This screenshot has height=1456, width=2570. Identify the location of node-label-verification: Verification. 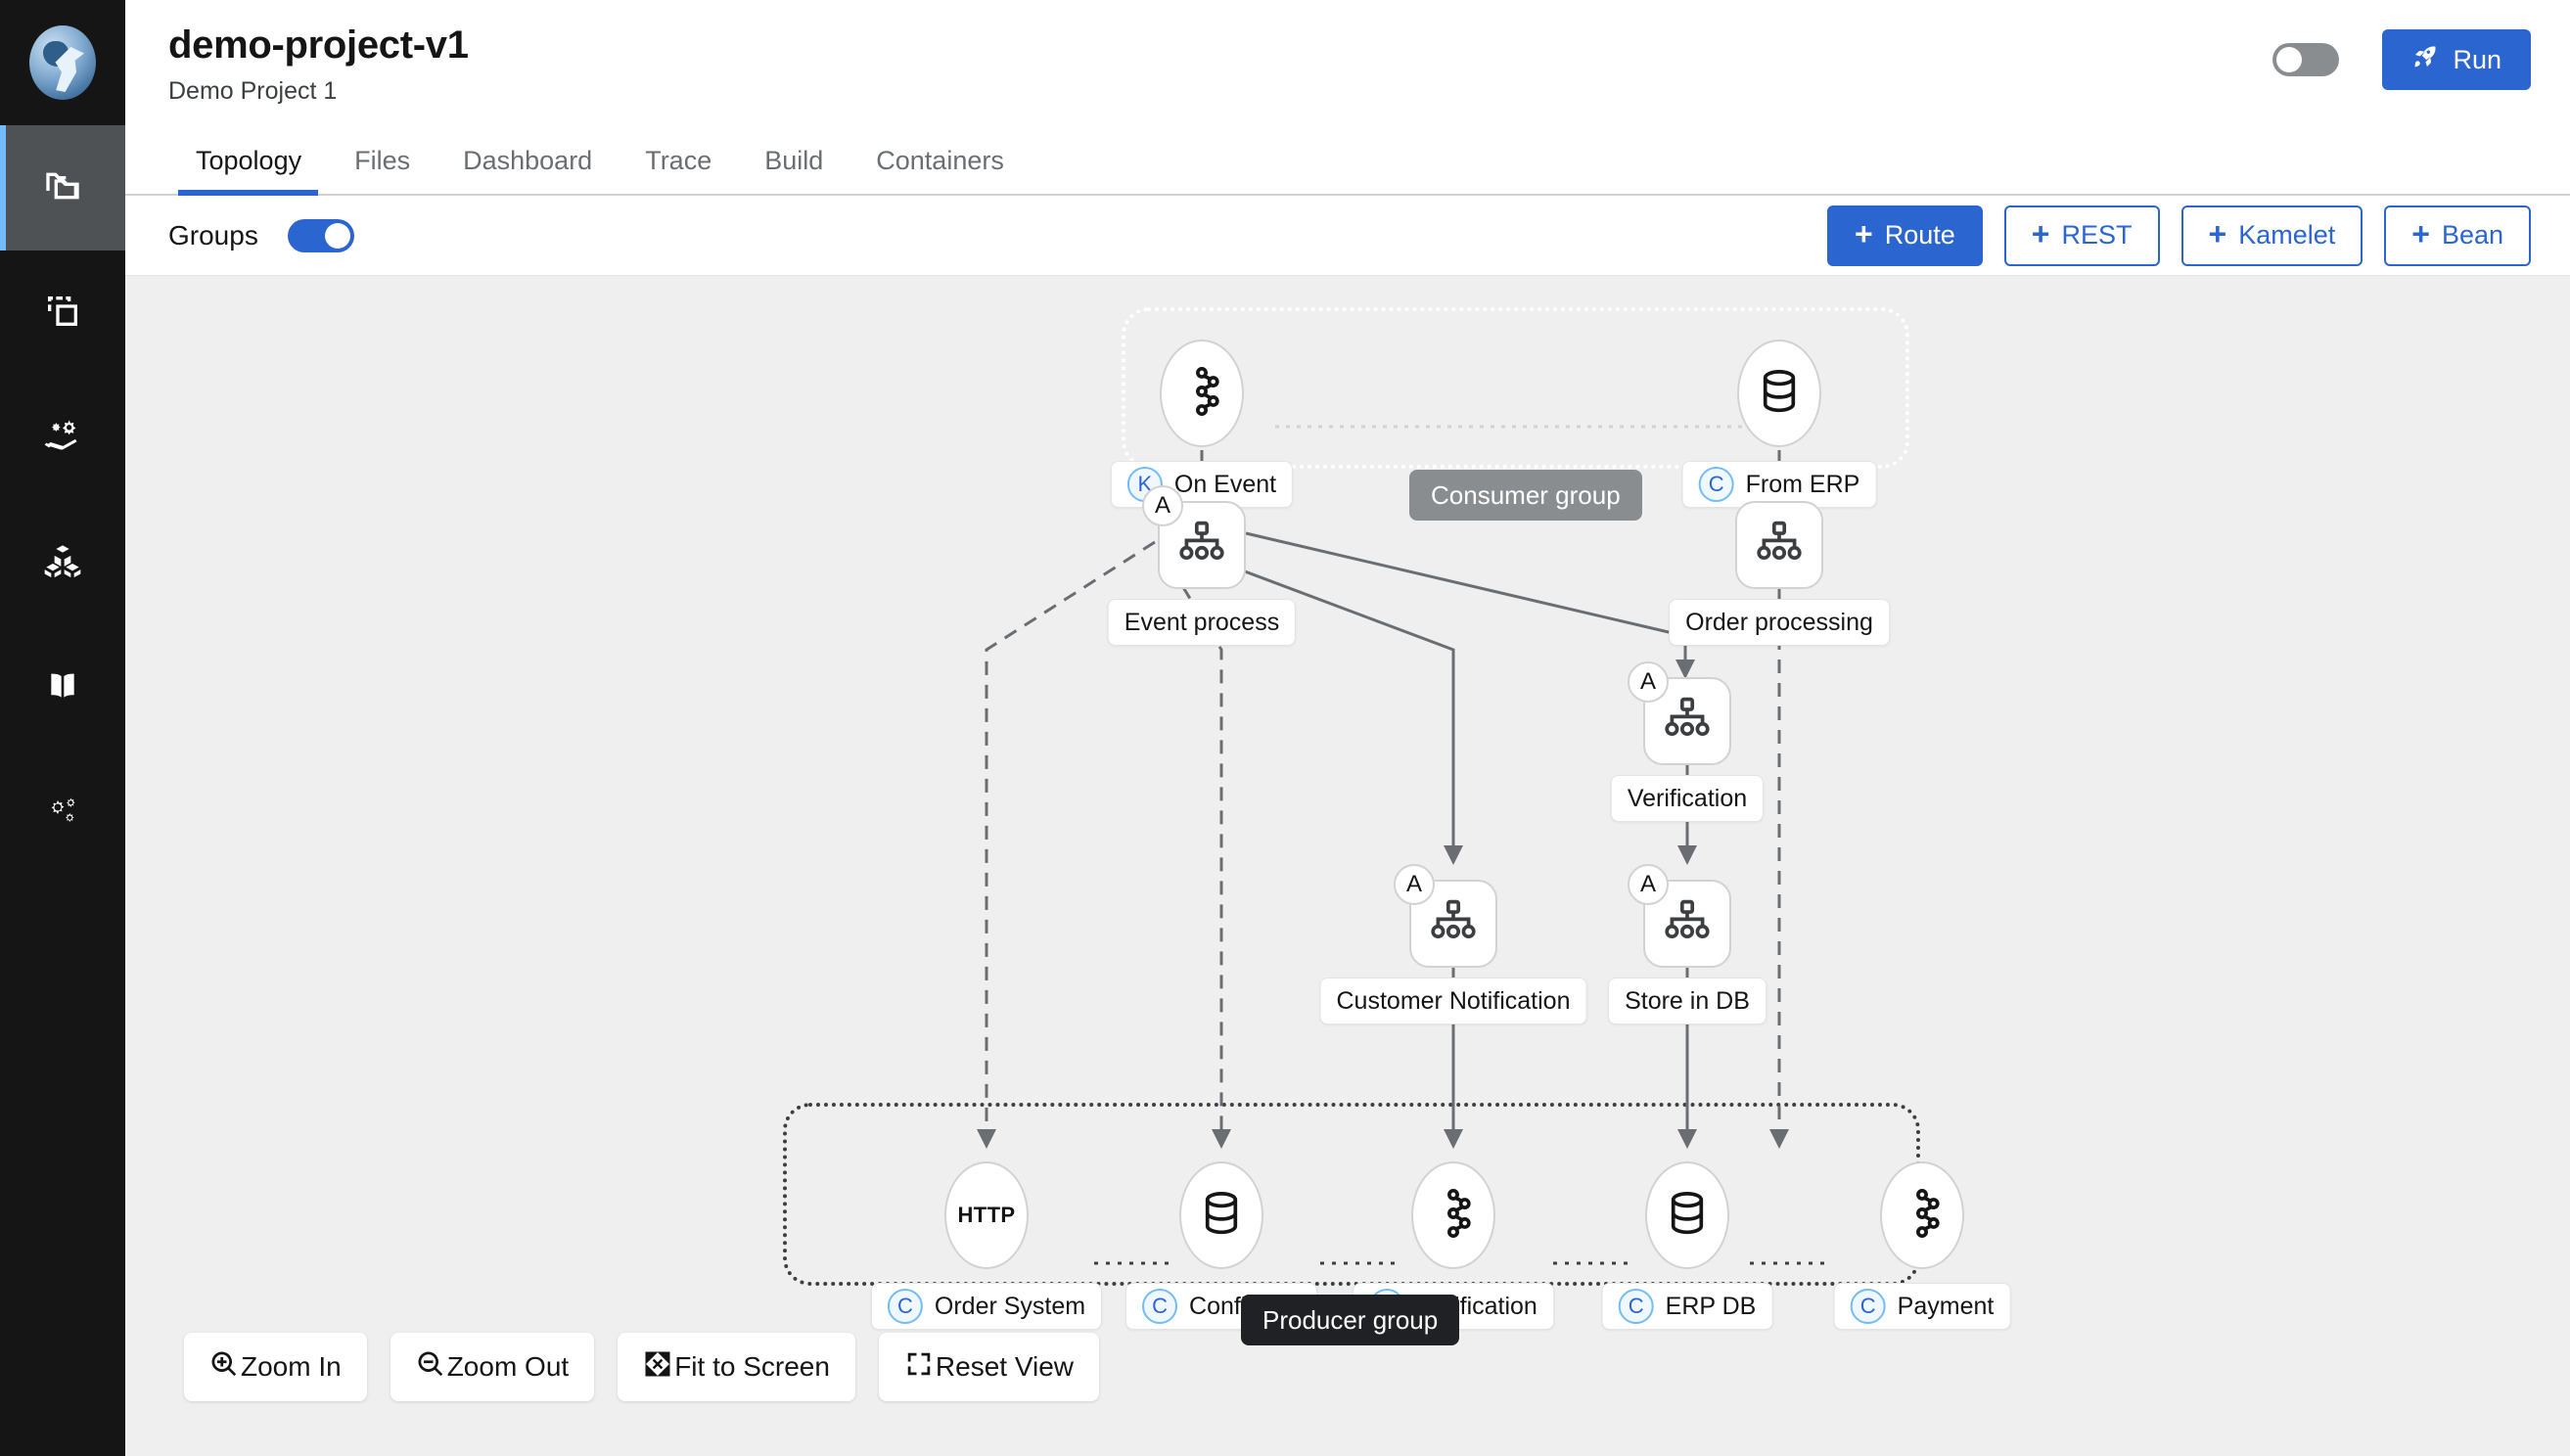
(1687, 798).